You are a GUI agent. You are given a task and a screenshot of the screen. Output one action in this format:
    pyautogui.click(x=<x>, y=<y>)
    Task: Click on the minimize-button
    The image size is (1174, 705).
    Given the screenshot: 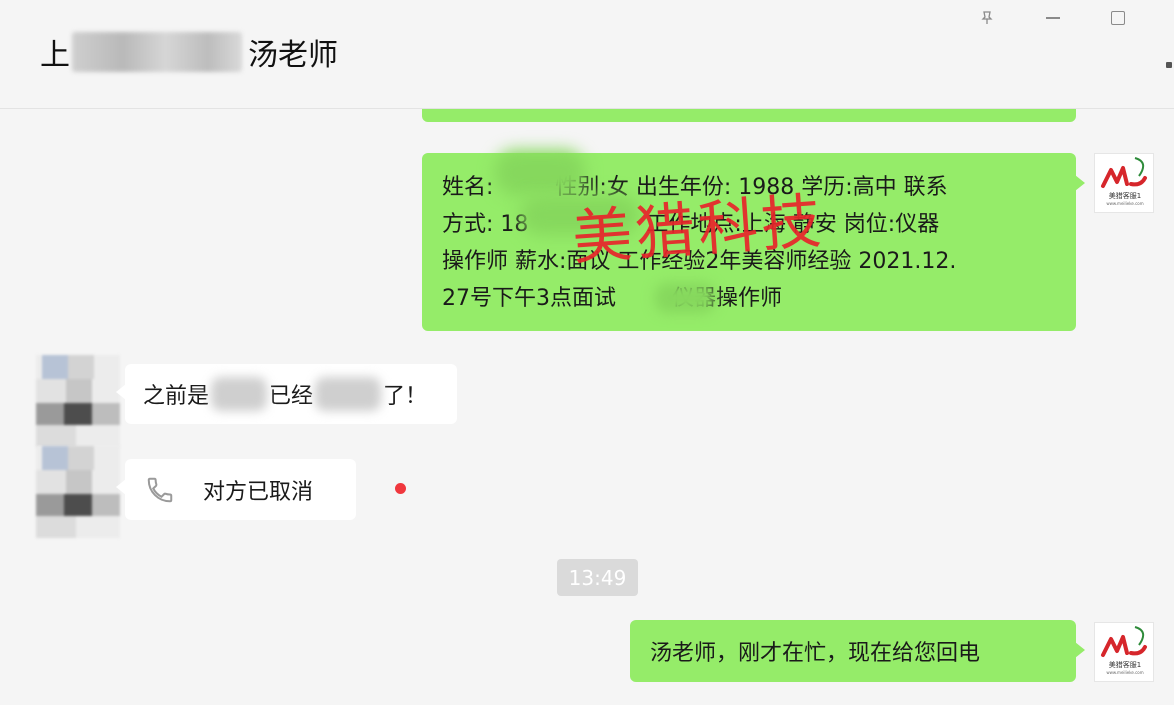 What is the action you would take?
    pyautogui.click(x=1053, y=18)
    